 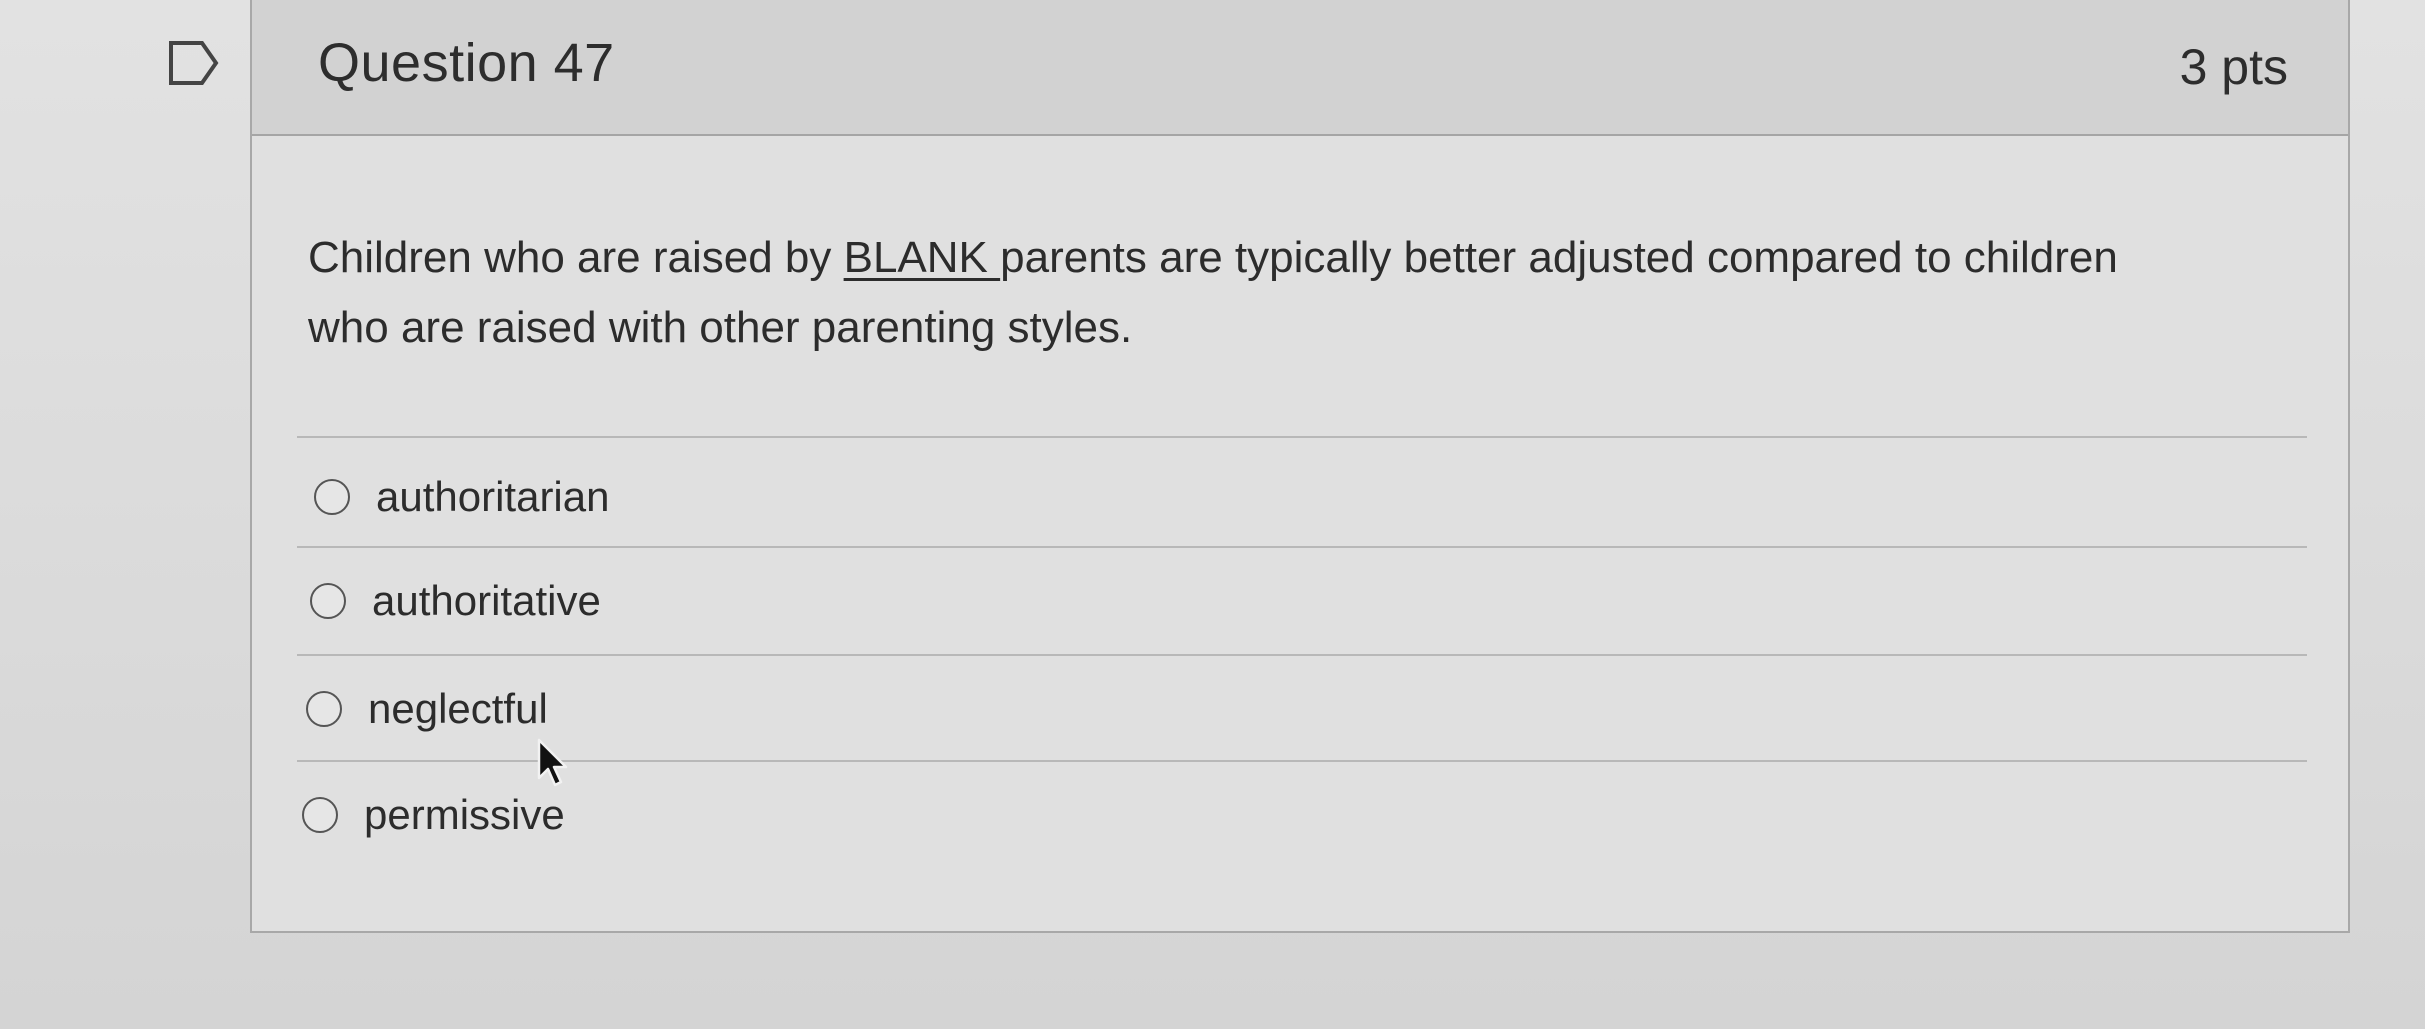 I want to click on answer-option: permissive, so click(x=433, y=815).